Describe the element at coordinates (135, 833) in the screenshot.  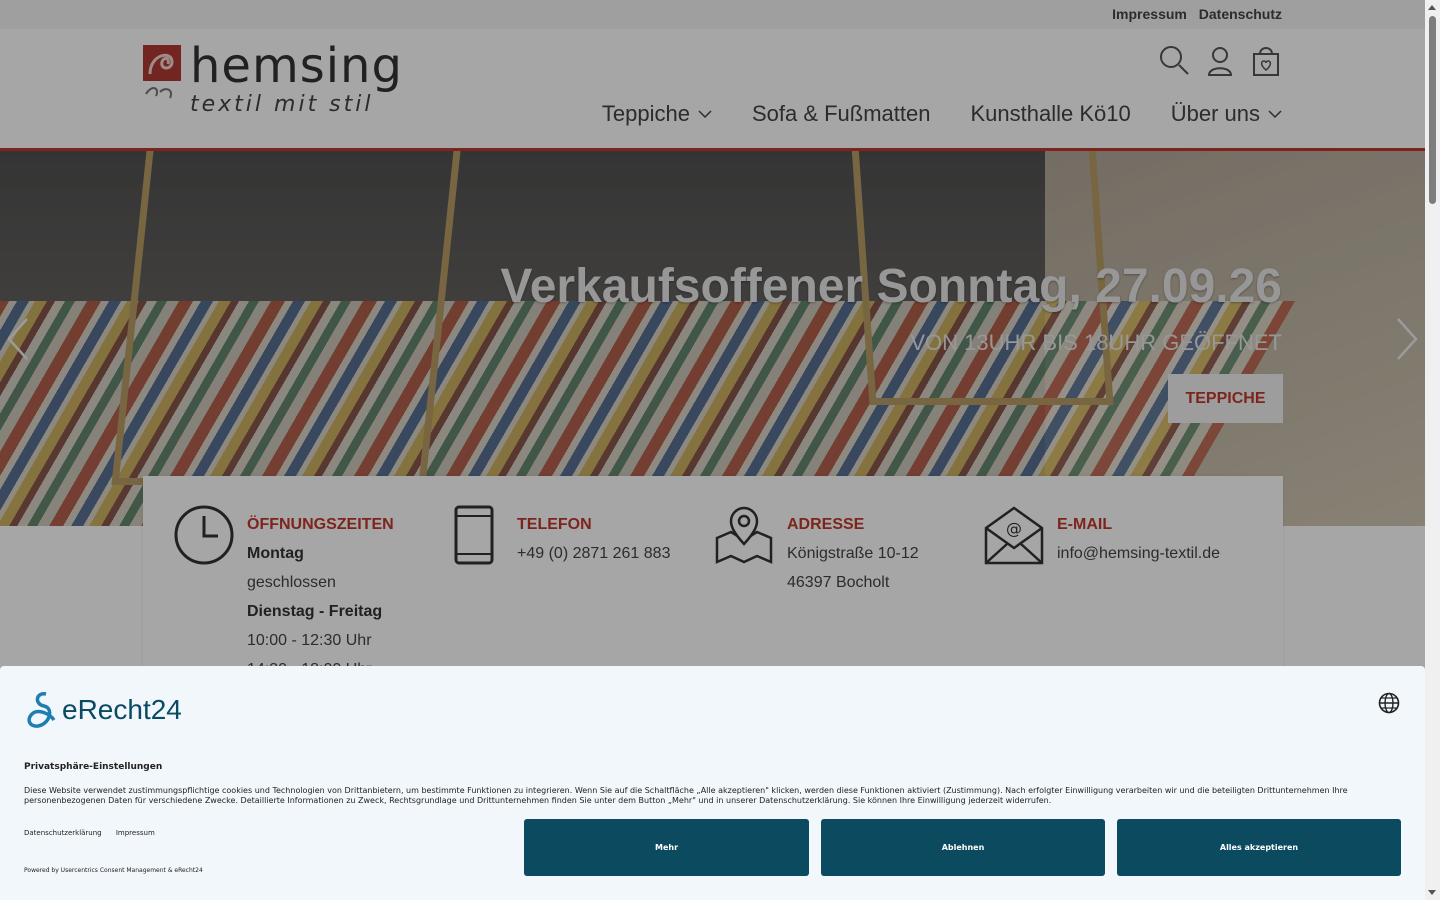
I see `consent-imprint-link: Impressum` at that location.